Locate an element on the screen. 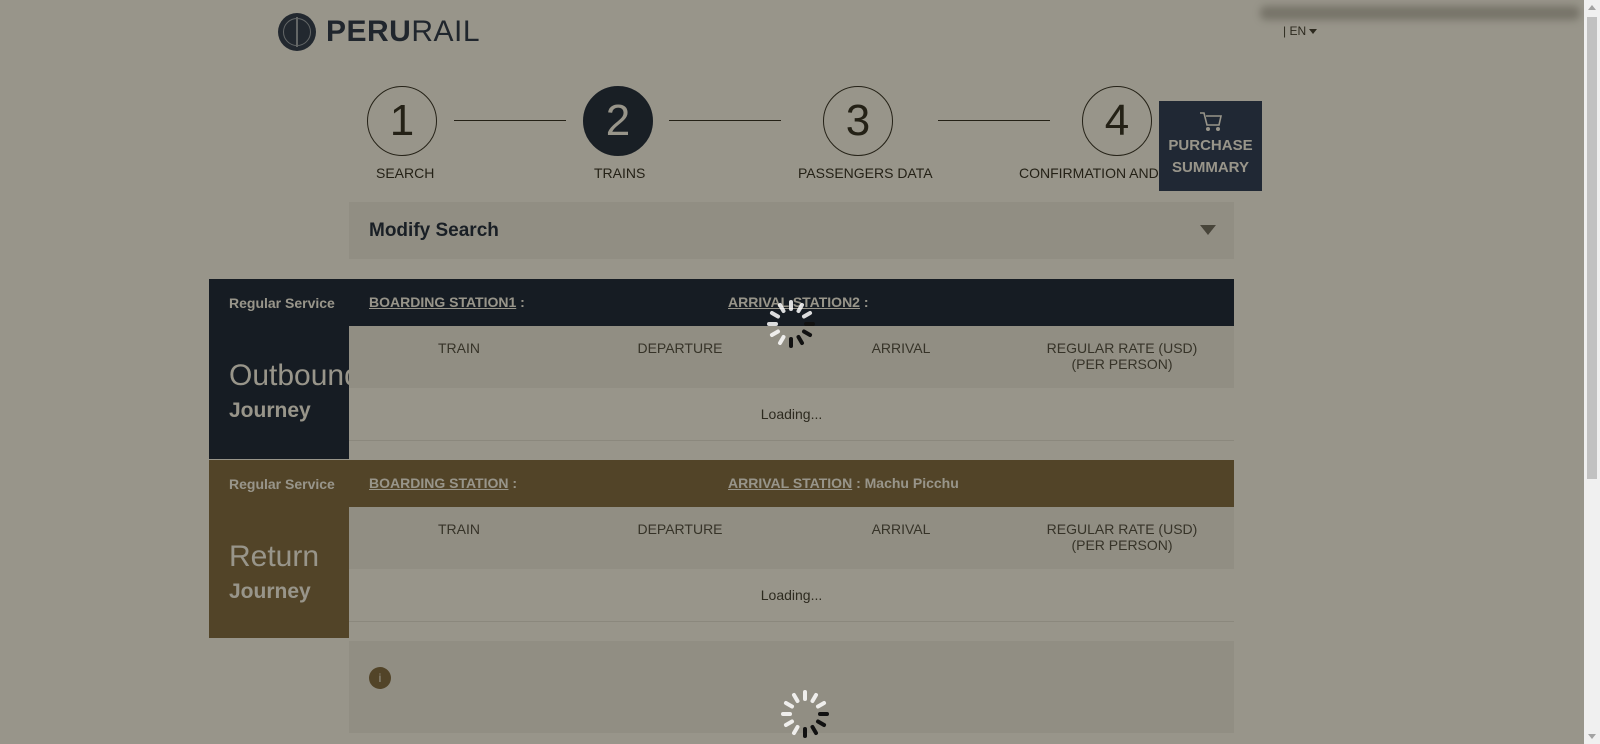 This screenshot has height=744, width=1600. step-2-circle: 2 is located at coordinates (618, 121).